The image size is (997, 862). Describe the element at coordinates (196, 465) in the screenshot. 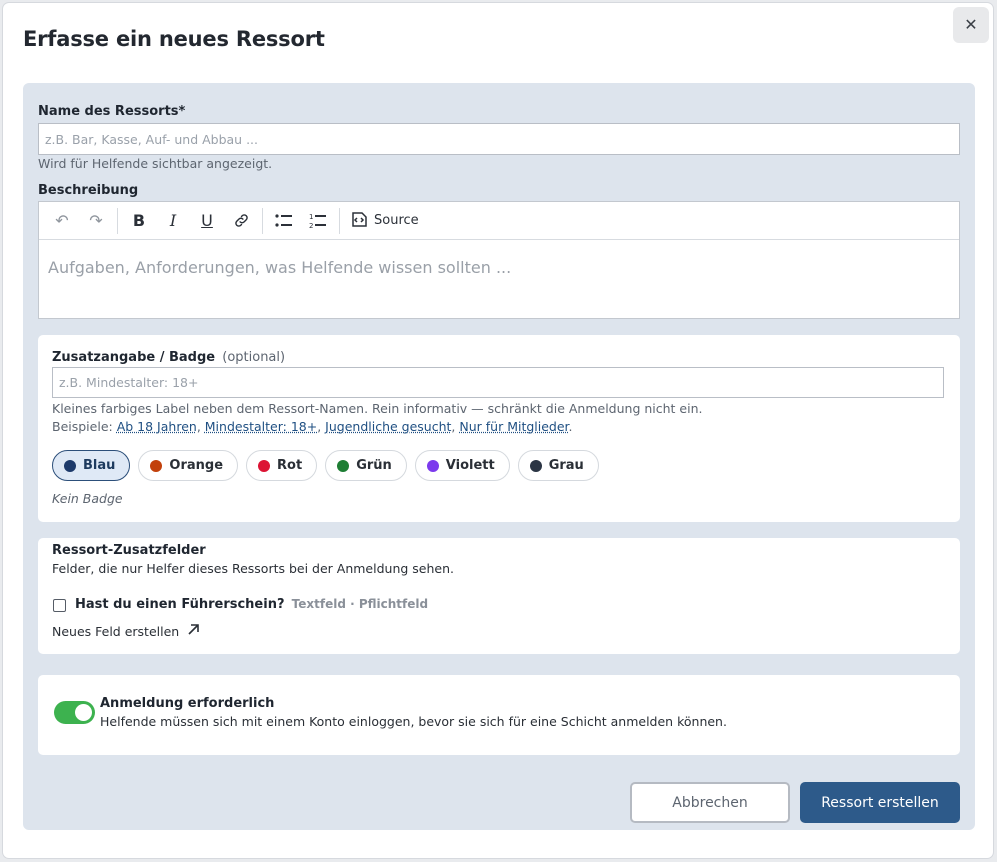

I see `chip-label: Orange` at that location.